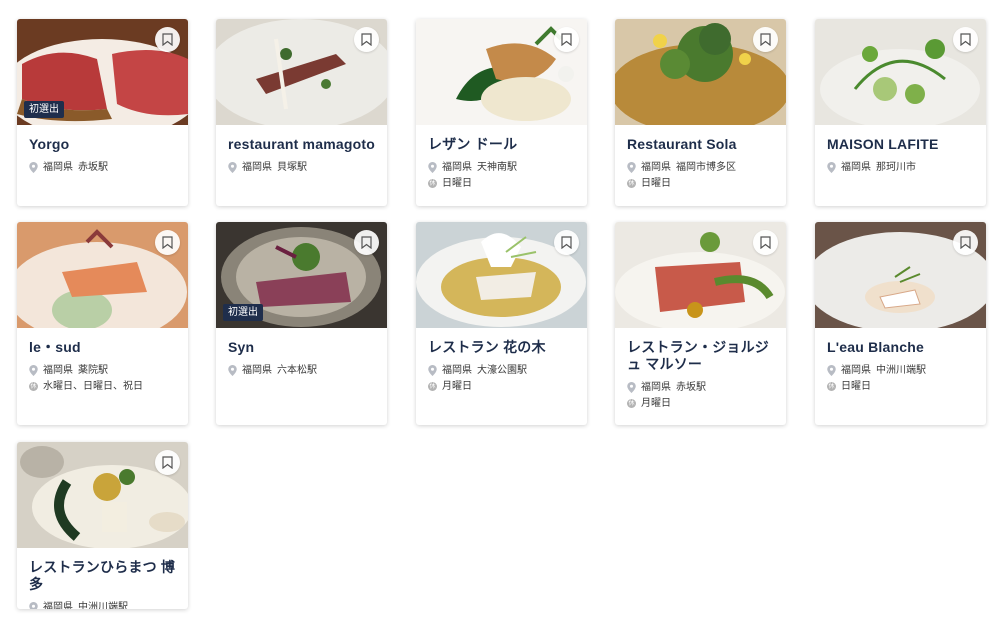 This screenshot has width=1000, height=624. I want to click on restaurant-card: Restaurant Sola 福岡県 福岡市博多区 休日曜日, so click(700, 112).